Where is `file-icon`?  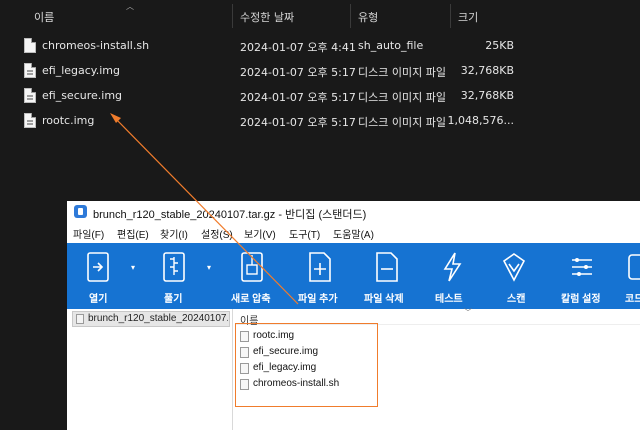
file-icon is located at coordinates (30, 45).